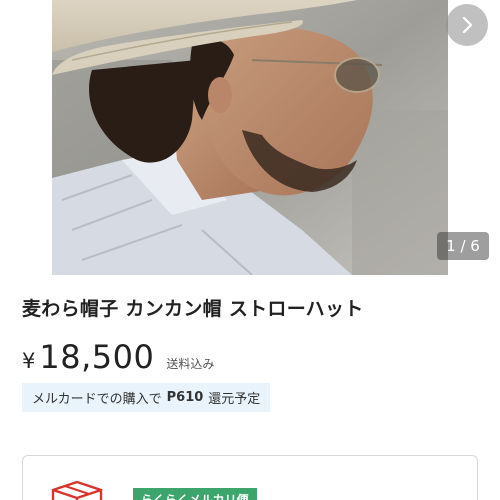  What do you see at coordinates (250, 477) in the screenshot?
I see `shipping-method-card: らくらくメルカリ便` at bounding box center [250, 477].